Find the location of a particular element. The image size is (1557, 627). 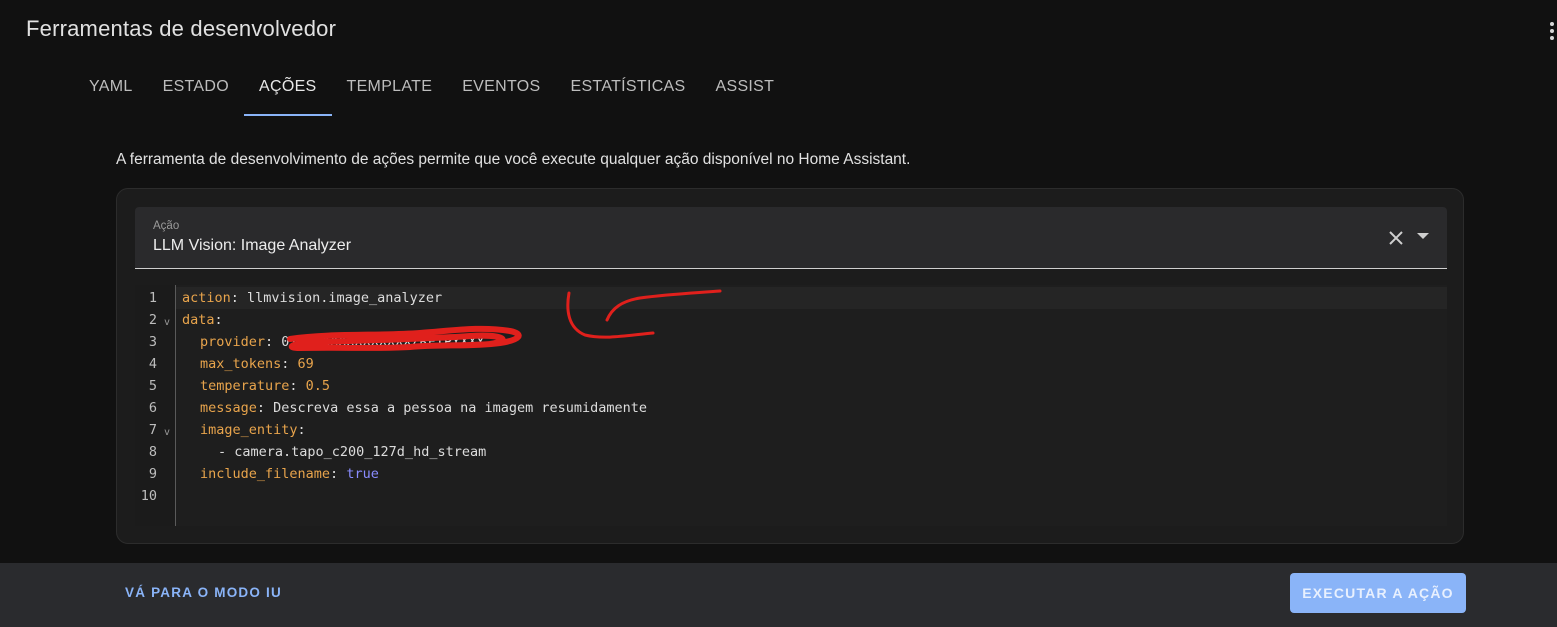

close-icon is located at coordinates (1396, 238).